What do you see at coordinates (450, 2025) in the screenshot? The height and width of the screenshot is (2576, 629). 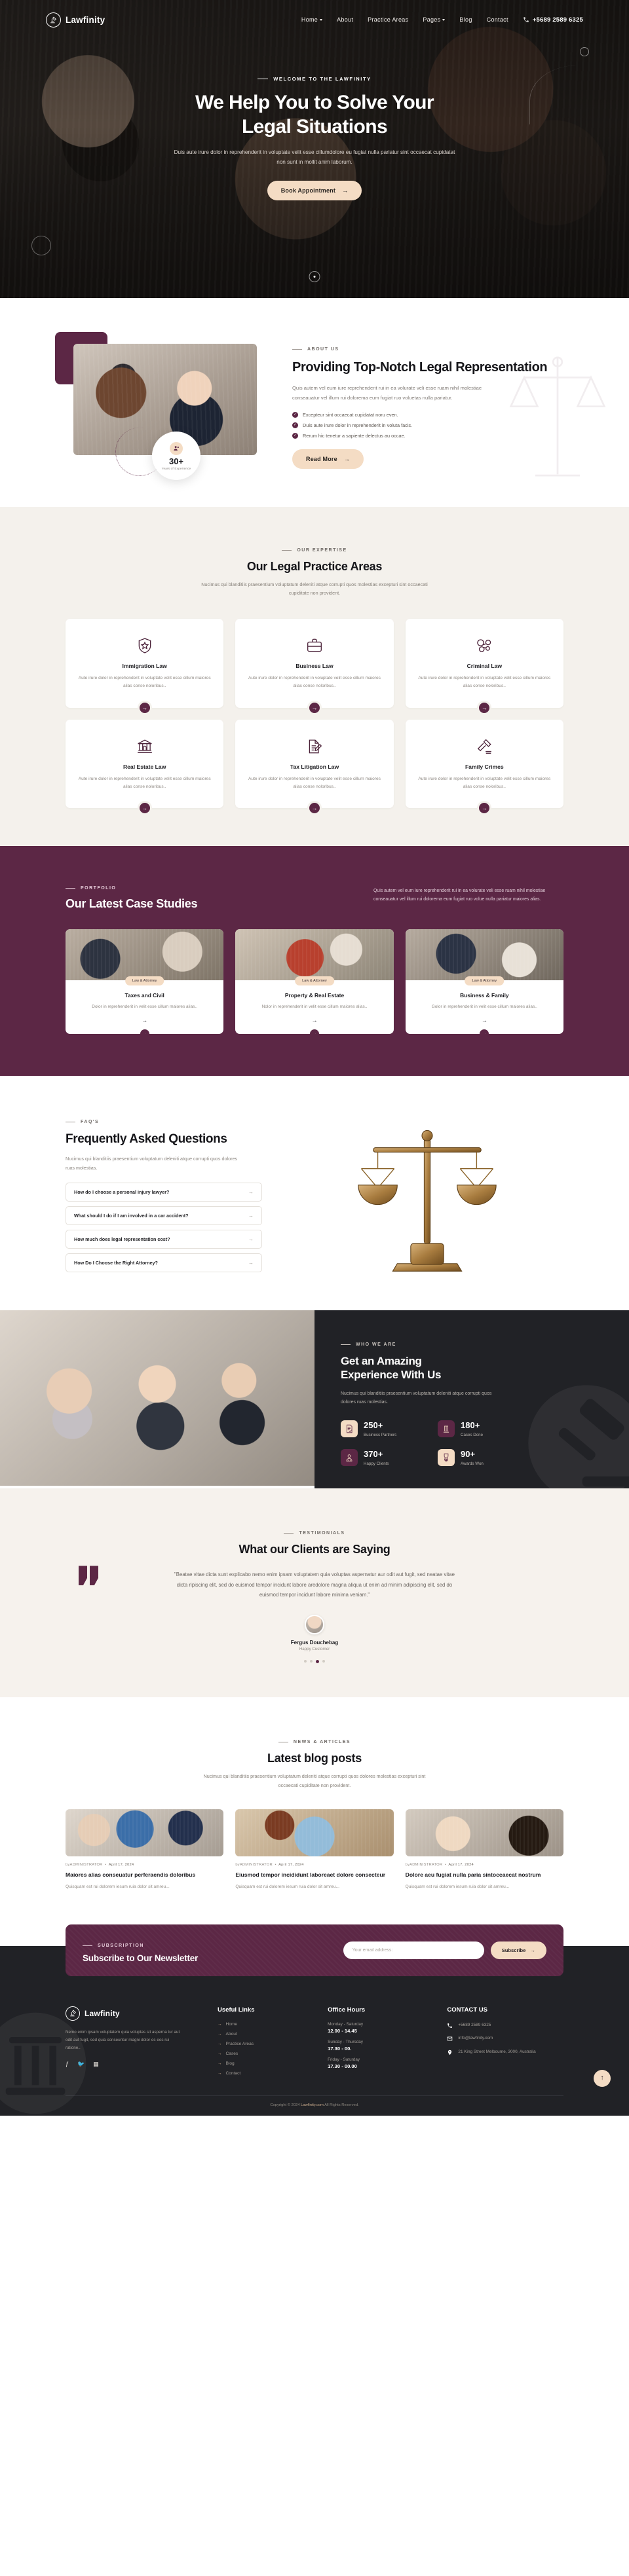 I see `phone-icon` at bounding box center [450, 2025].